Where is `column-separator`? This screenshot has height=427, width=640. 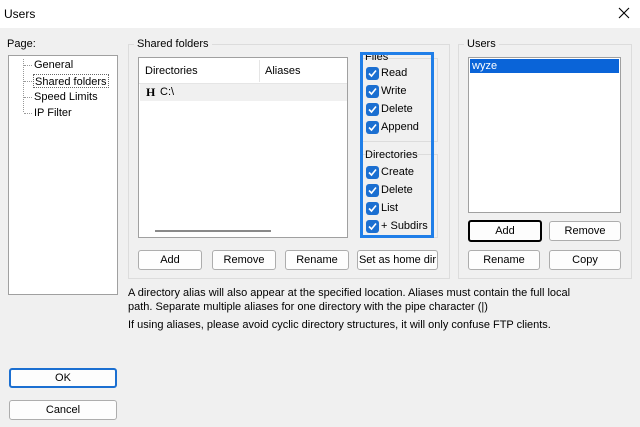 column-separator is located at coordinates (259, 71).